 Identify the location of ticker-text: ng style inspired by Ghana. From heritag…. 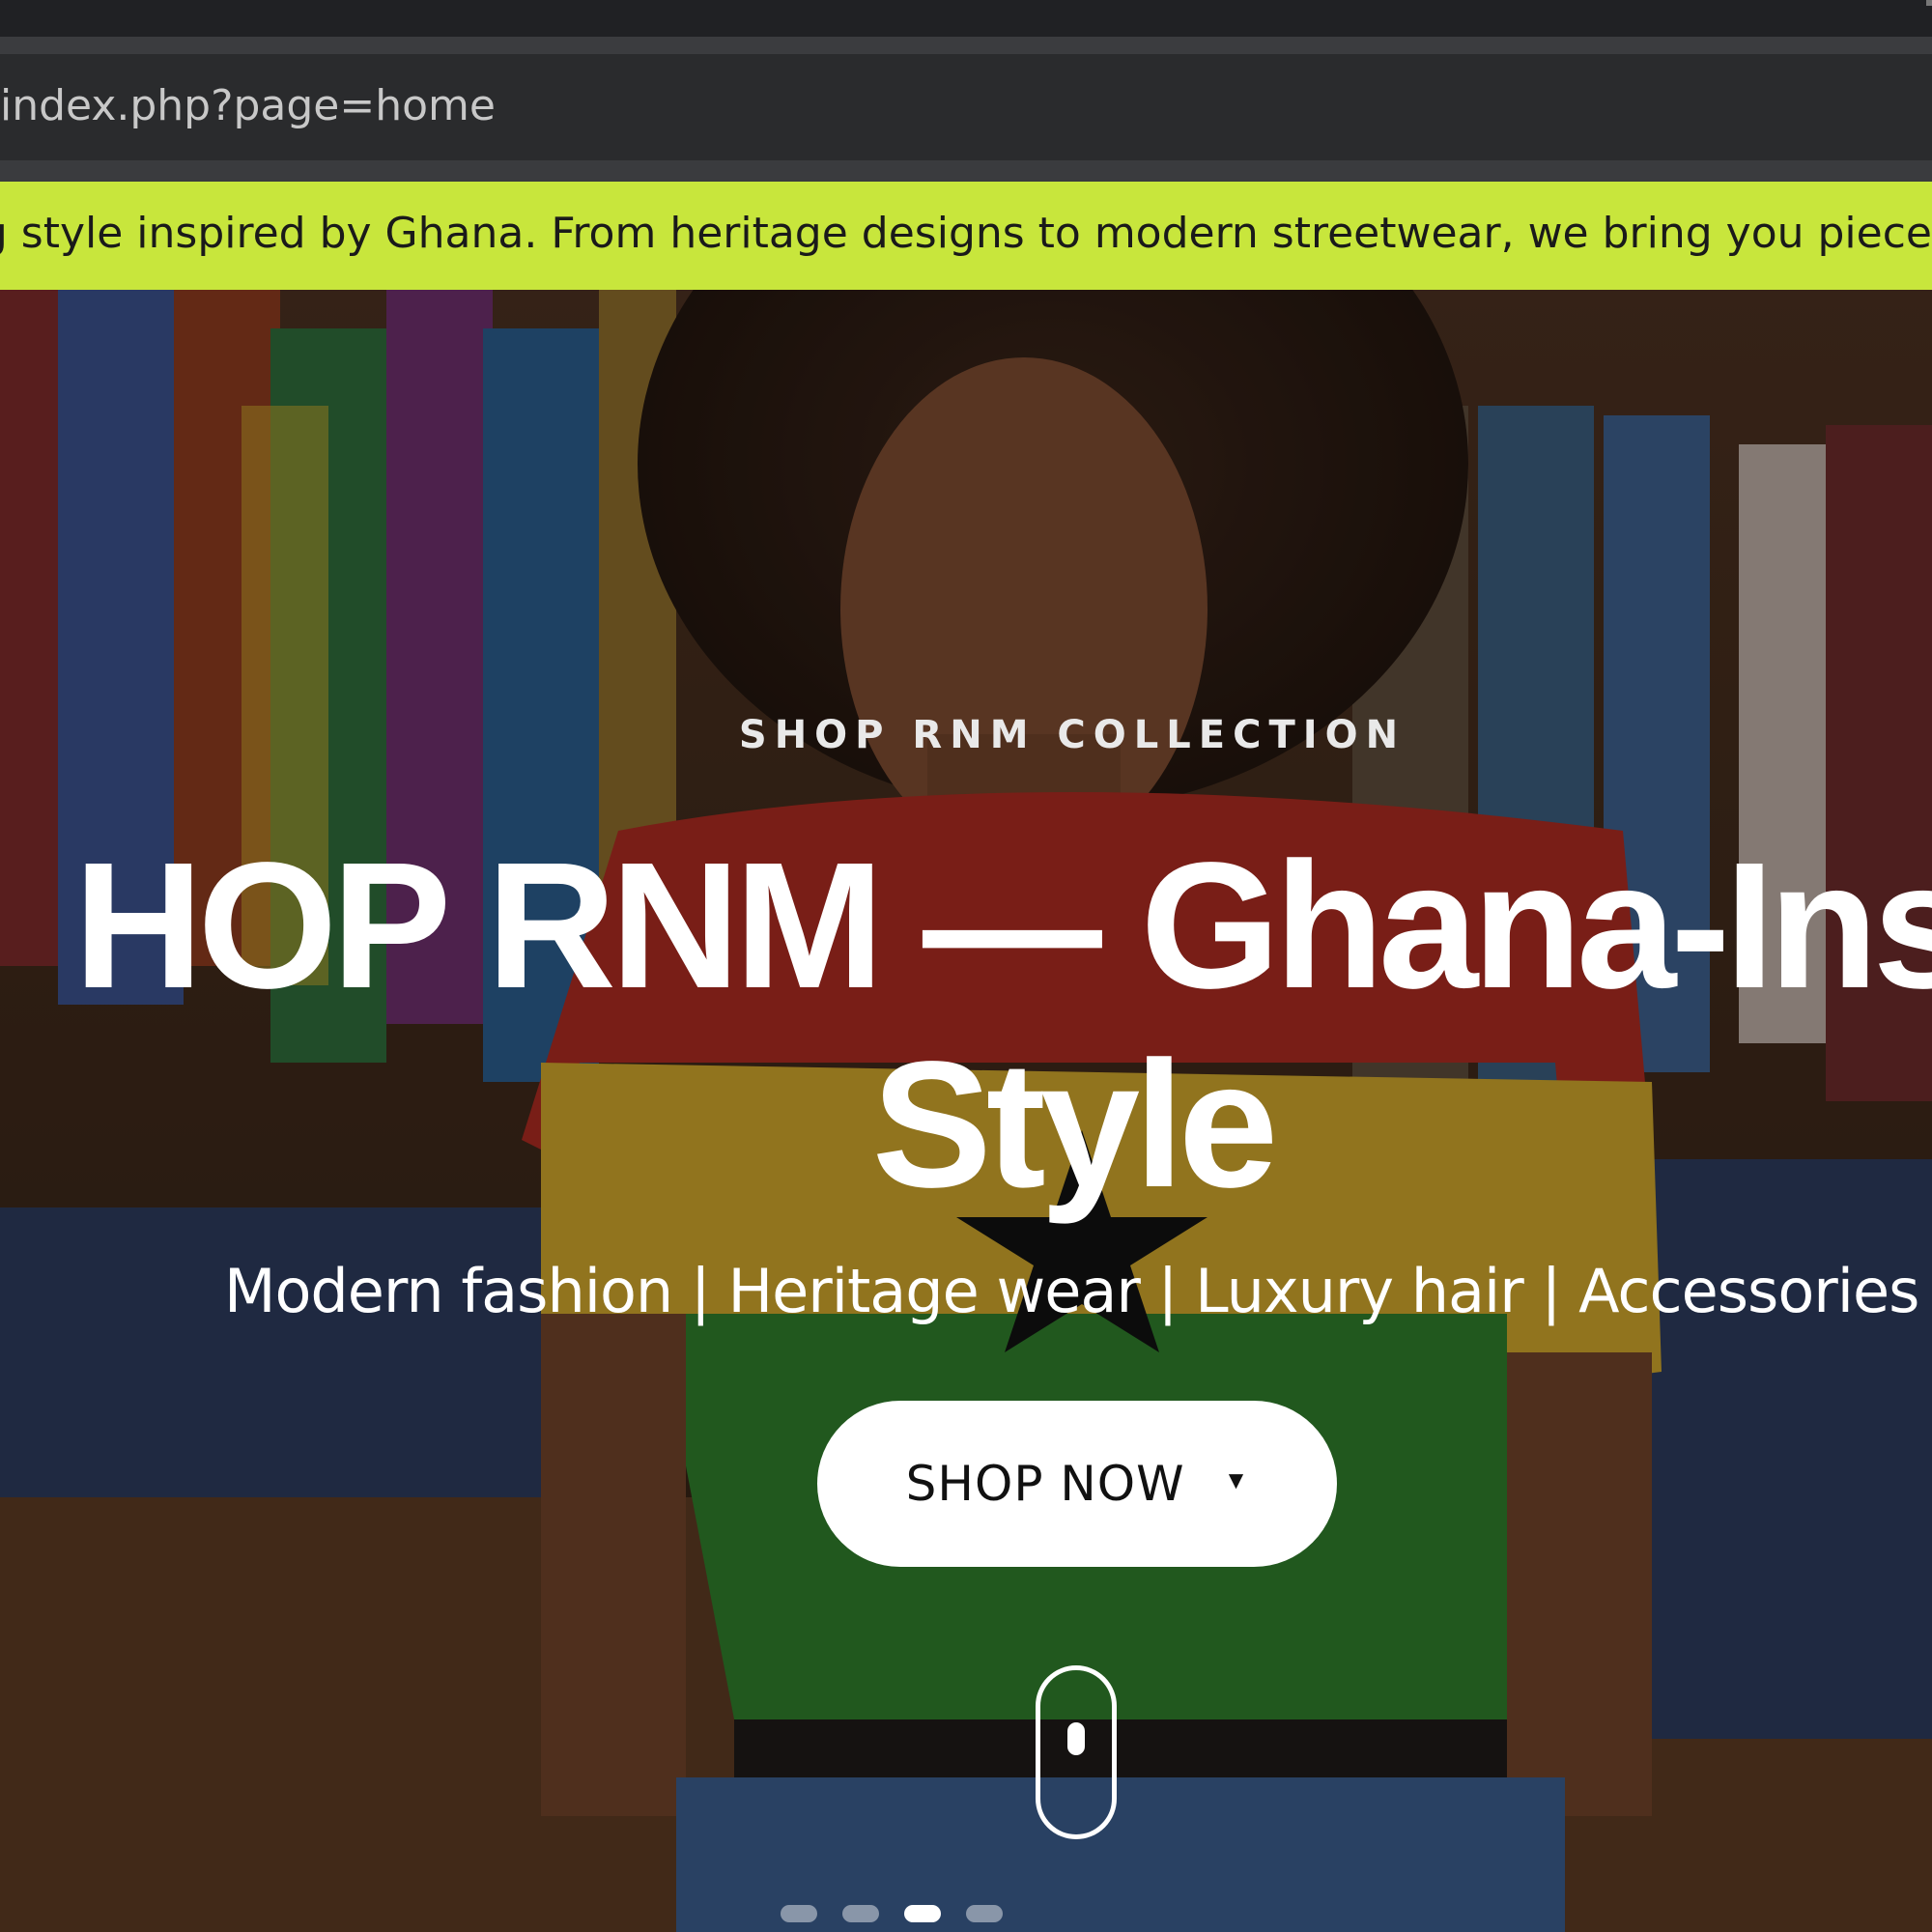
(966, 233).